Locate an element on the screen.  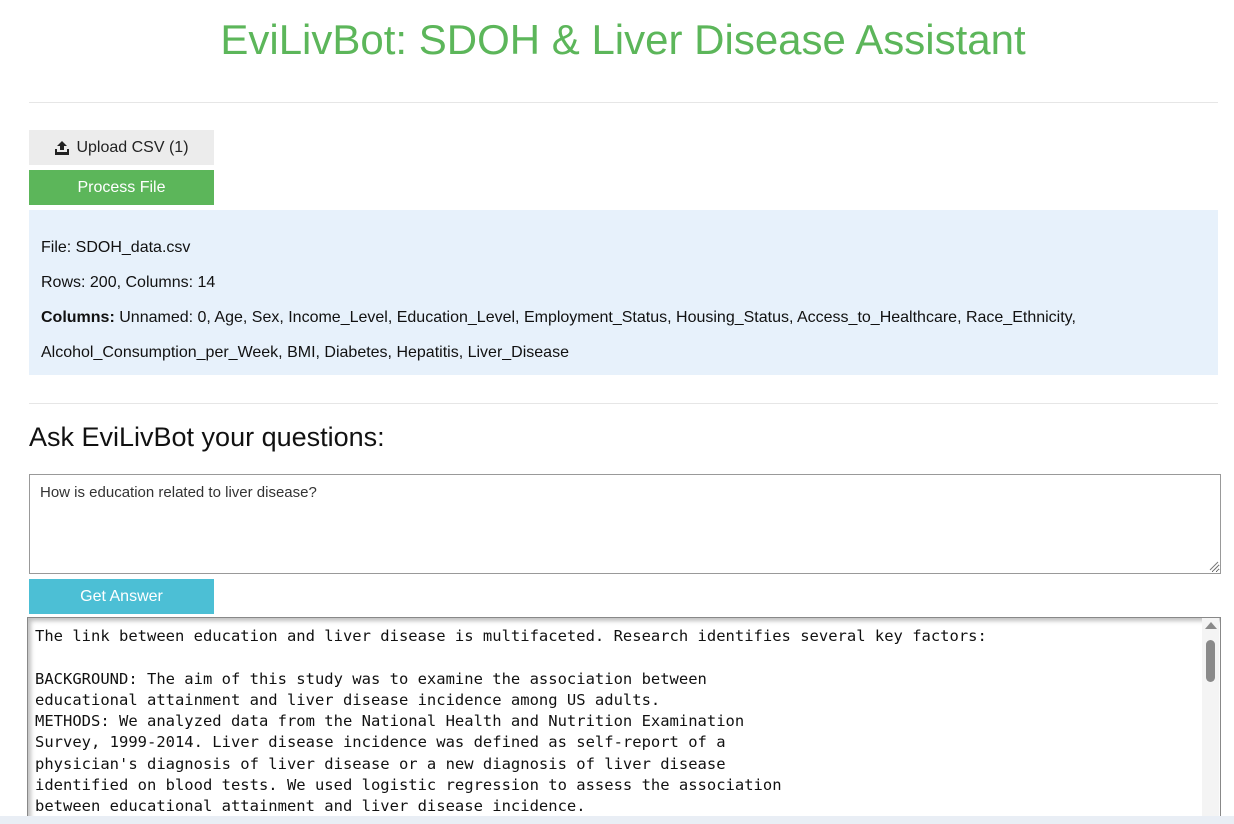
upload-icon is located at coordinates (62, 147).